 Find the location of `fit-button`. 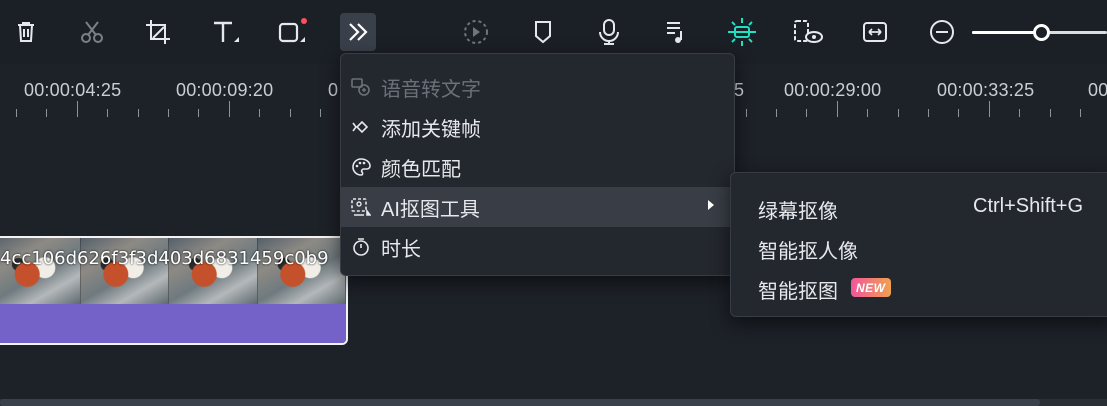

fit-button is located at coordinates (875, 32).